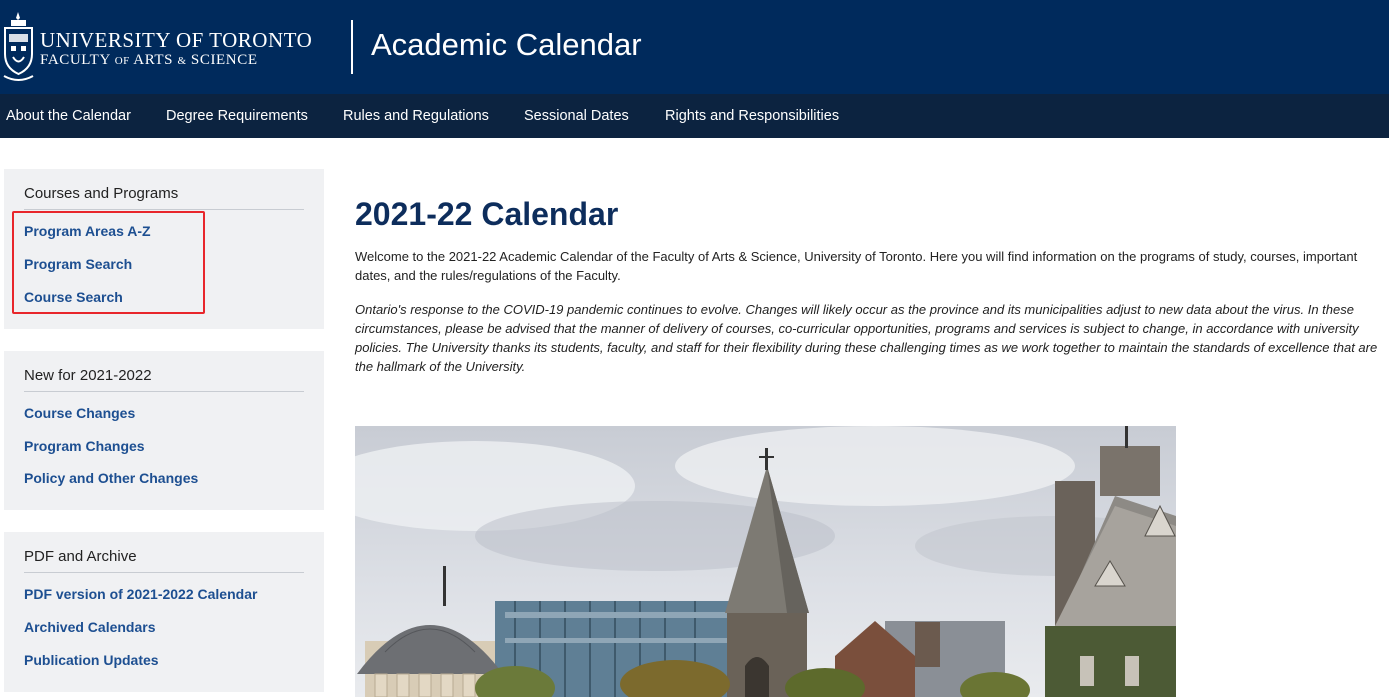 The height and width of the screenshot is (697, 1389). Describe the element at coordinates (68, 116) in the screenshot. I see `nav-item-about-calendar: About the Calendar` at that location.